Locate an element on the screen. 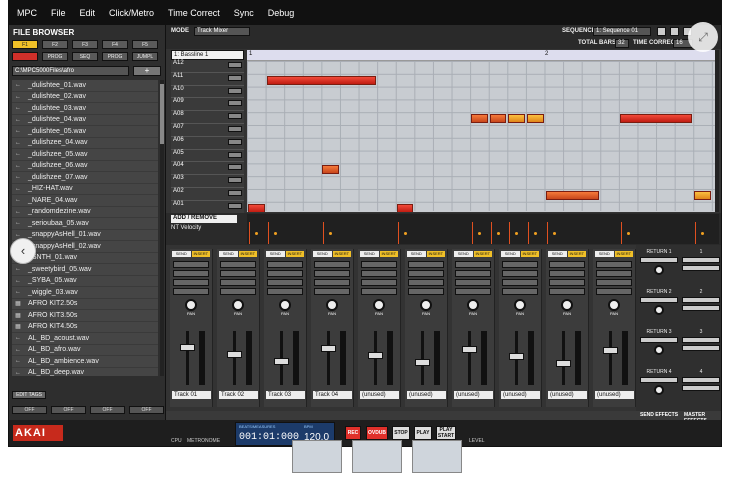 The image size is (730, 485). return-slot is located at coordinates (659, 260).